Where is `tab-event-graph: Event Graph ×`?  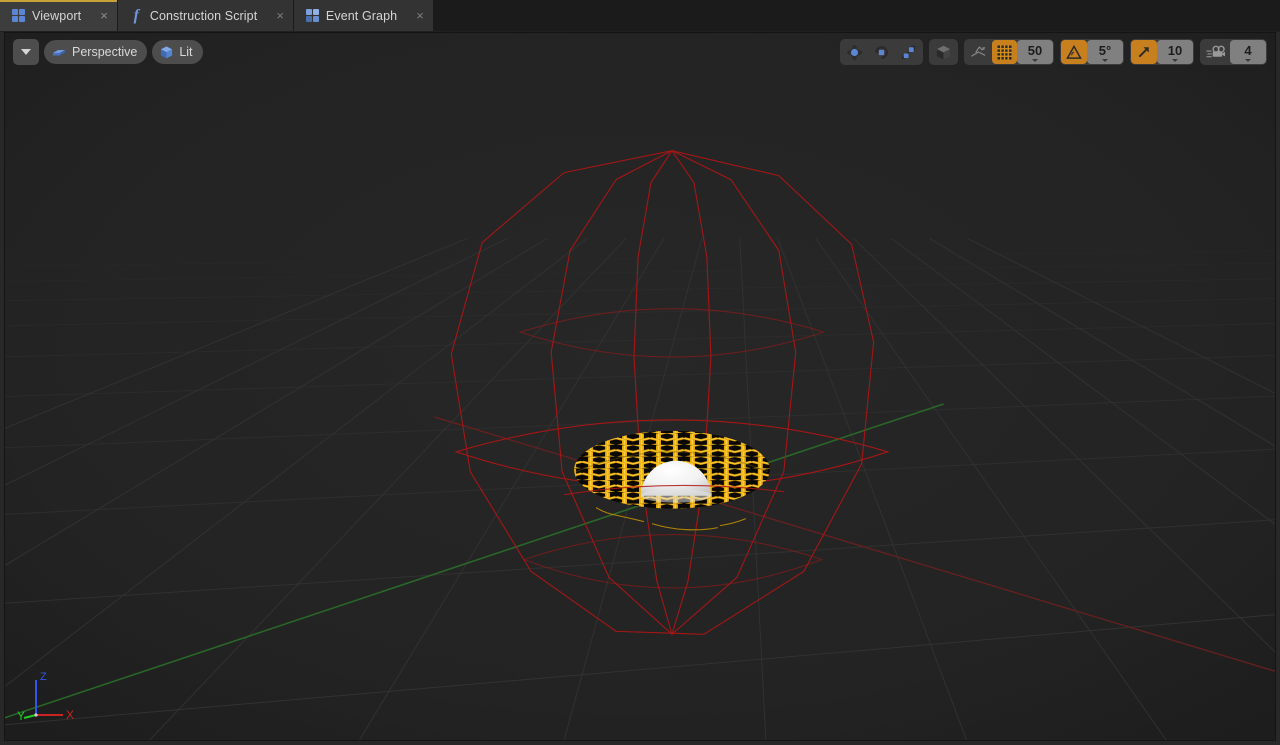
tab-event-graph: Event Graph × is located at coordinates (363, 15).